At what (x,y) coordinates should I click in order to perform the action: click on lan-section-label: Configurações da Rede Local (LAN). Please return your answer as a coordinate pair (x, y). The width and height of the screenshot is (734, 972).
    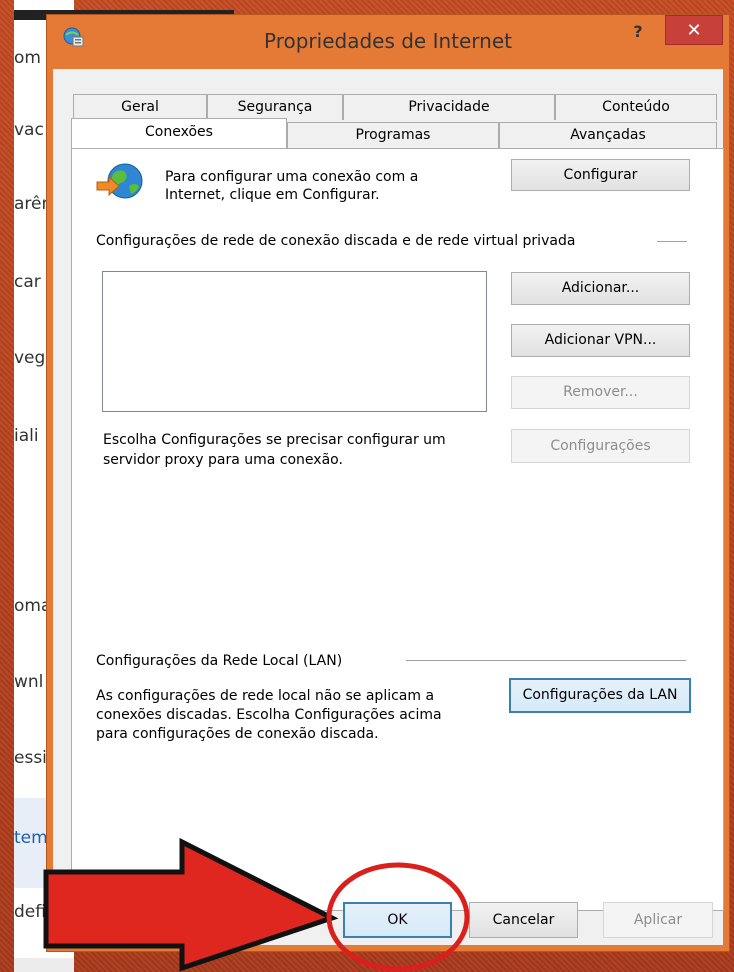
    Looking at the image, I should click on (219, 661).